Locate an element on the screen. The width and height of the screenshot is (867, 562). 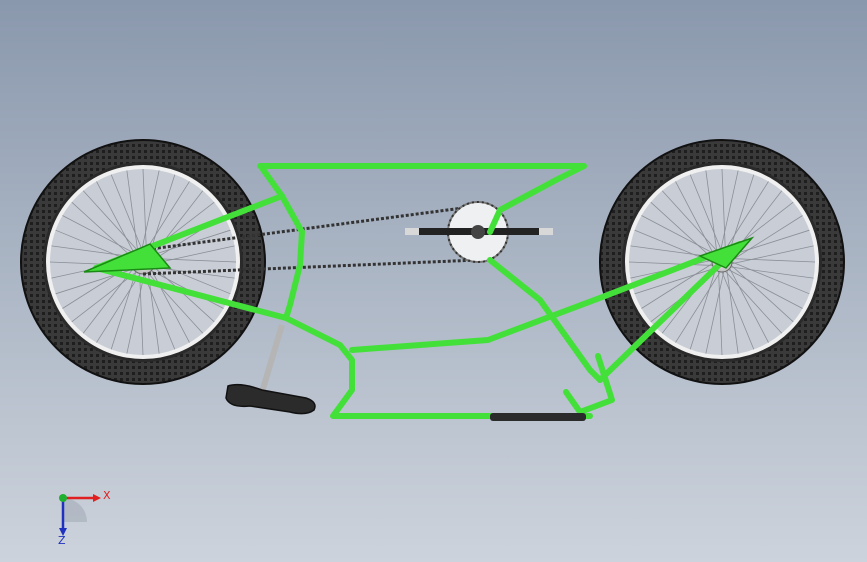
z-axis-label: Z is located at coordinates (62, 540).